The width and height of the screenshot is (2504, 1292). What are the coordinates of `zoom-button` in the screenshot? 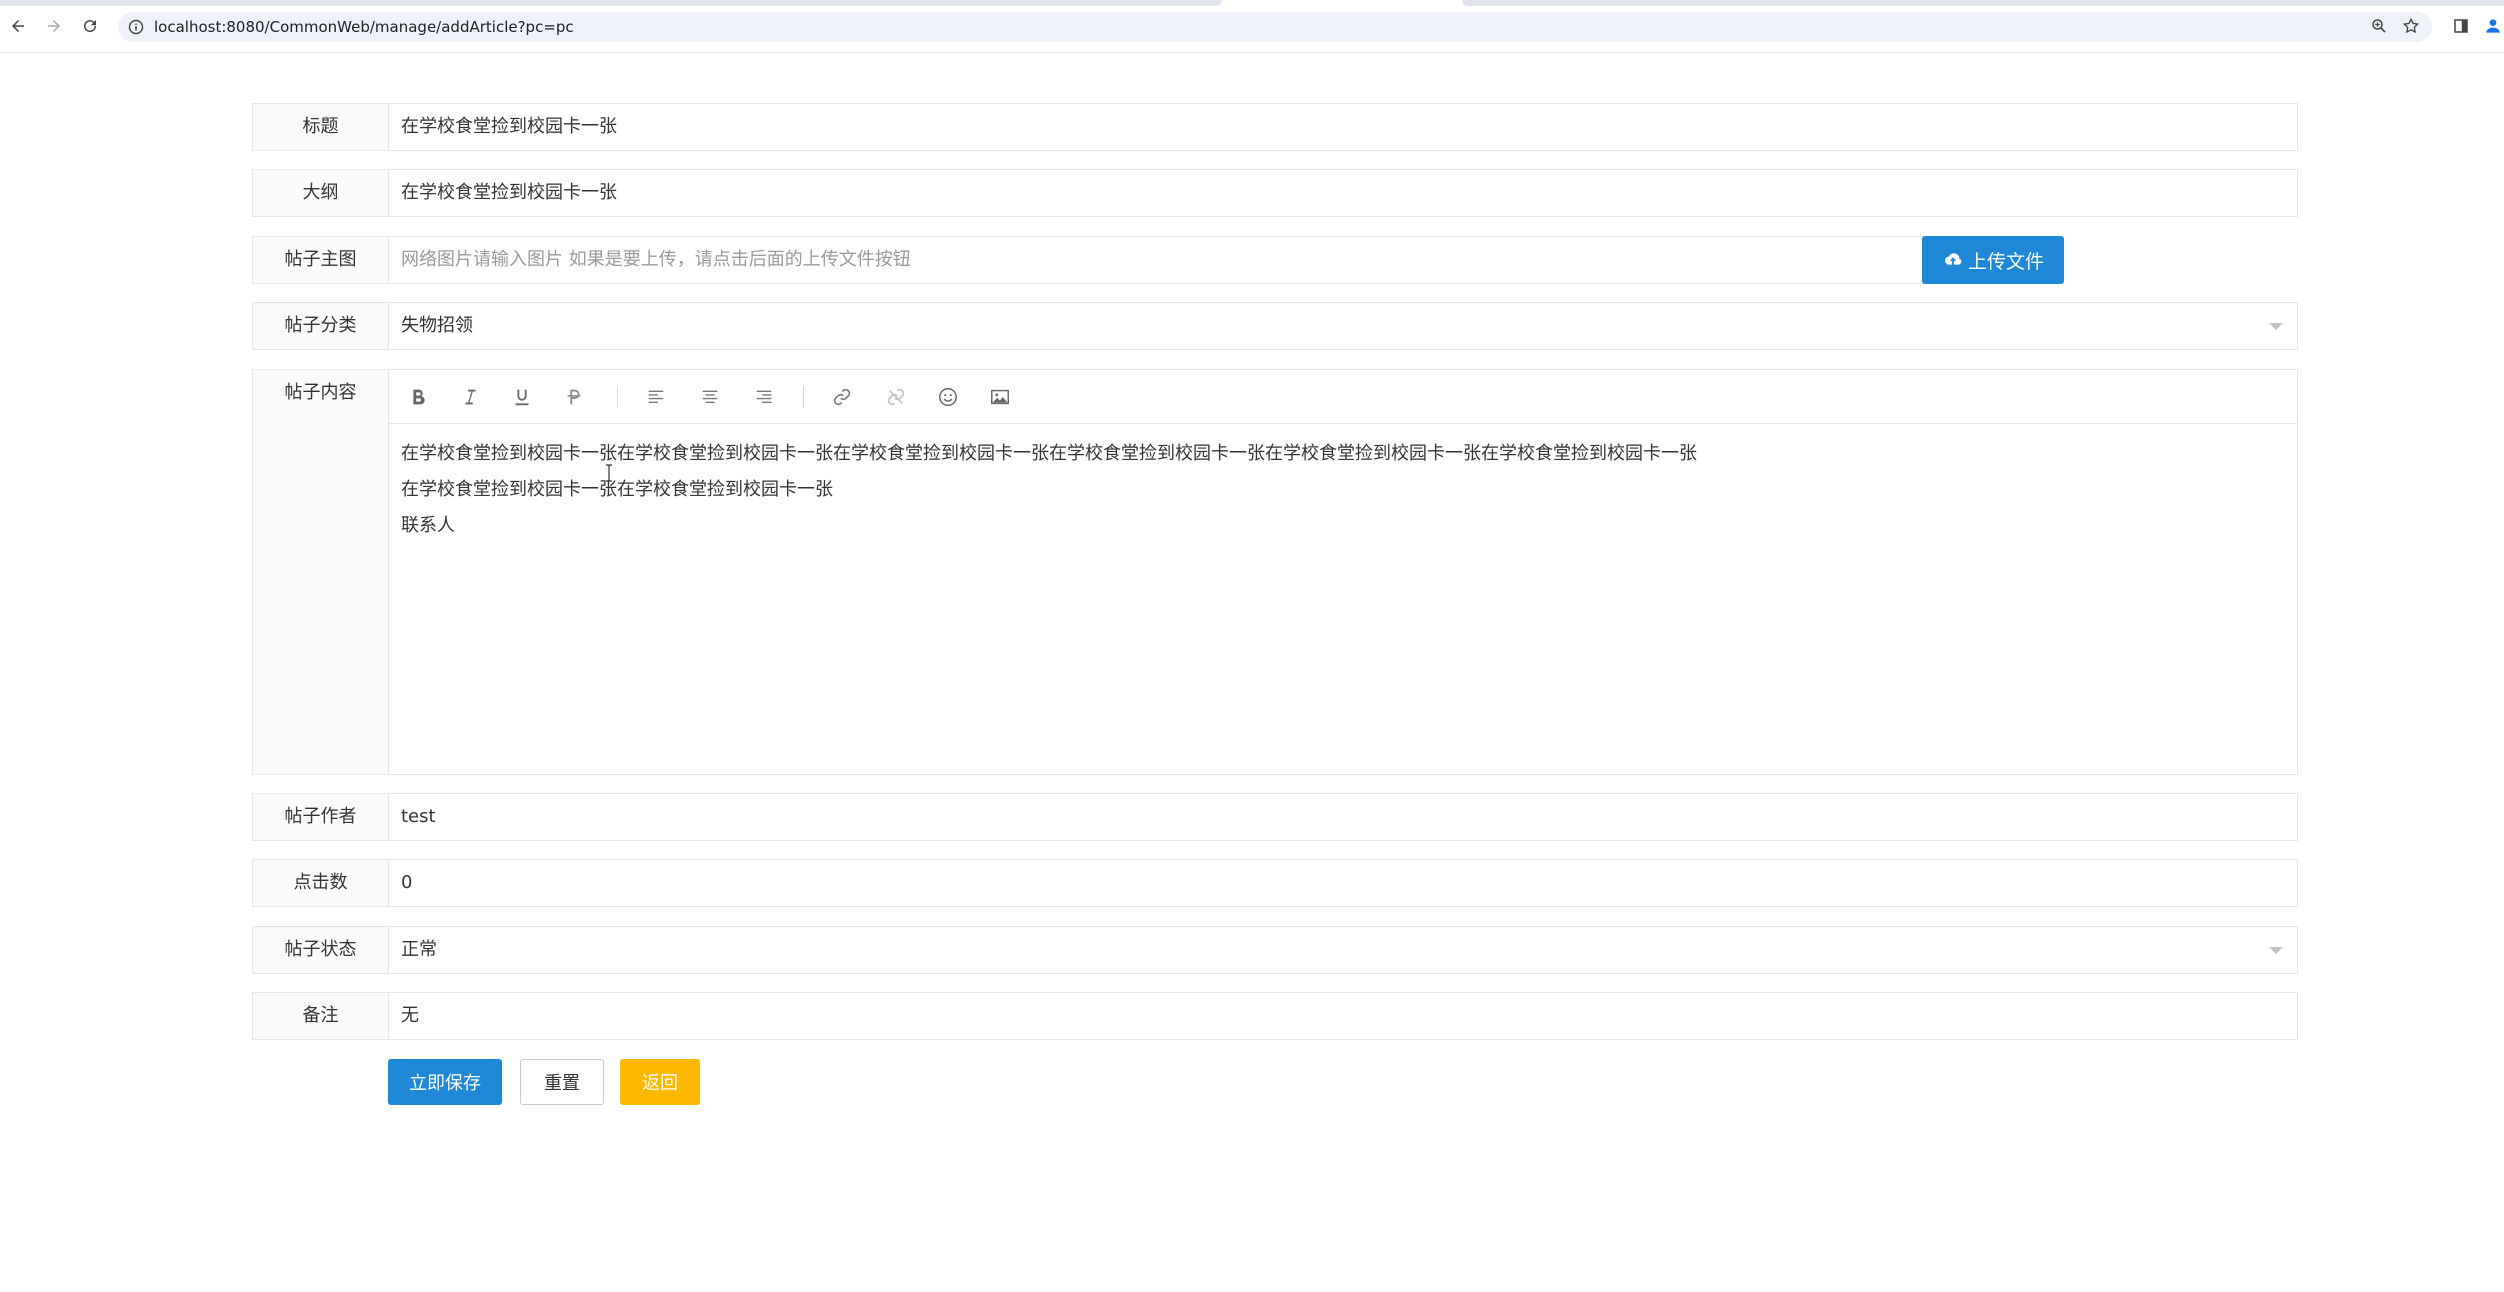 It's located at (2379, 26).